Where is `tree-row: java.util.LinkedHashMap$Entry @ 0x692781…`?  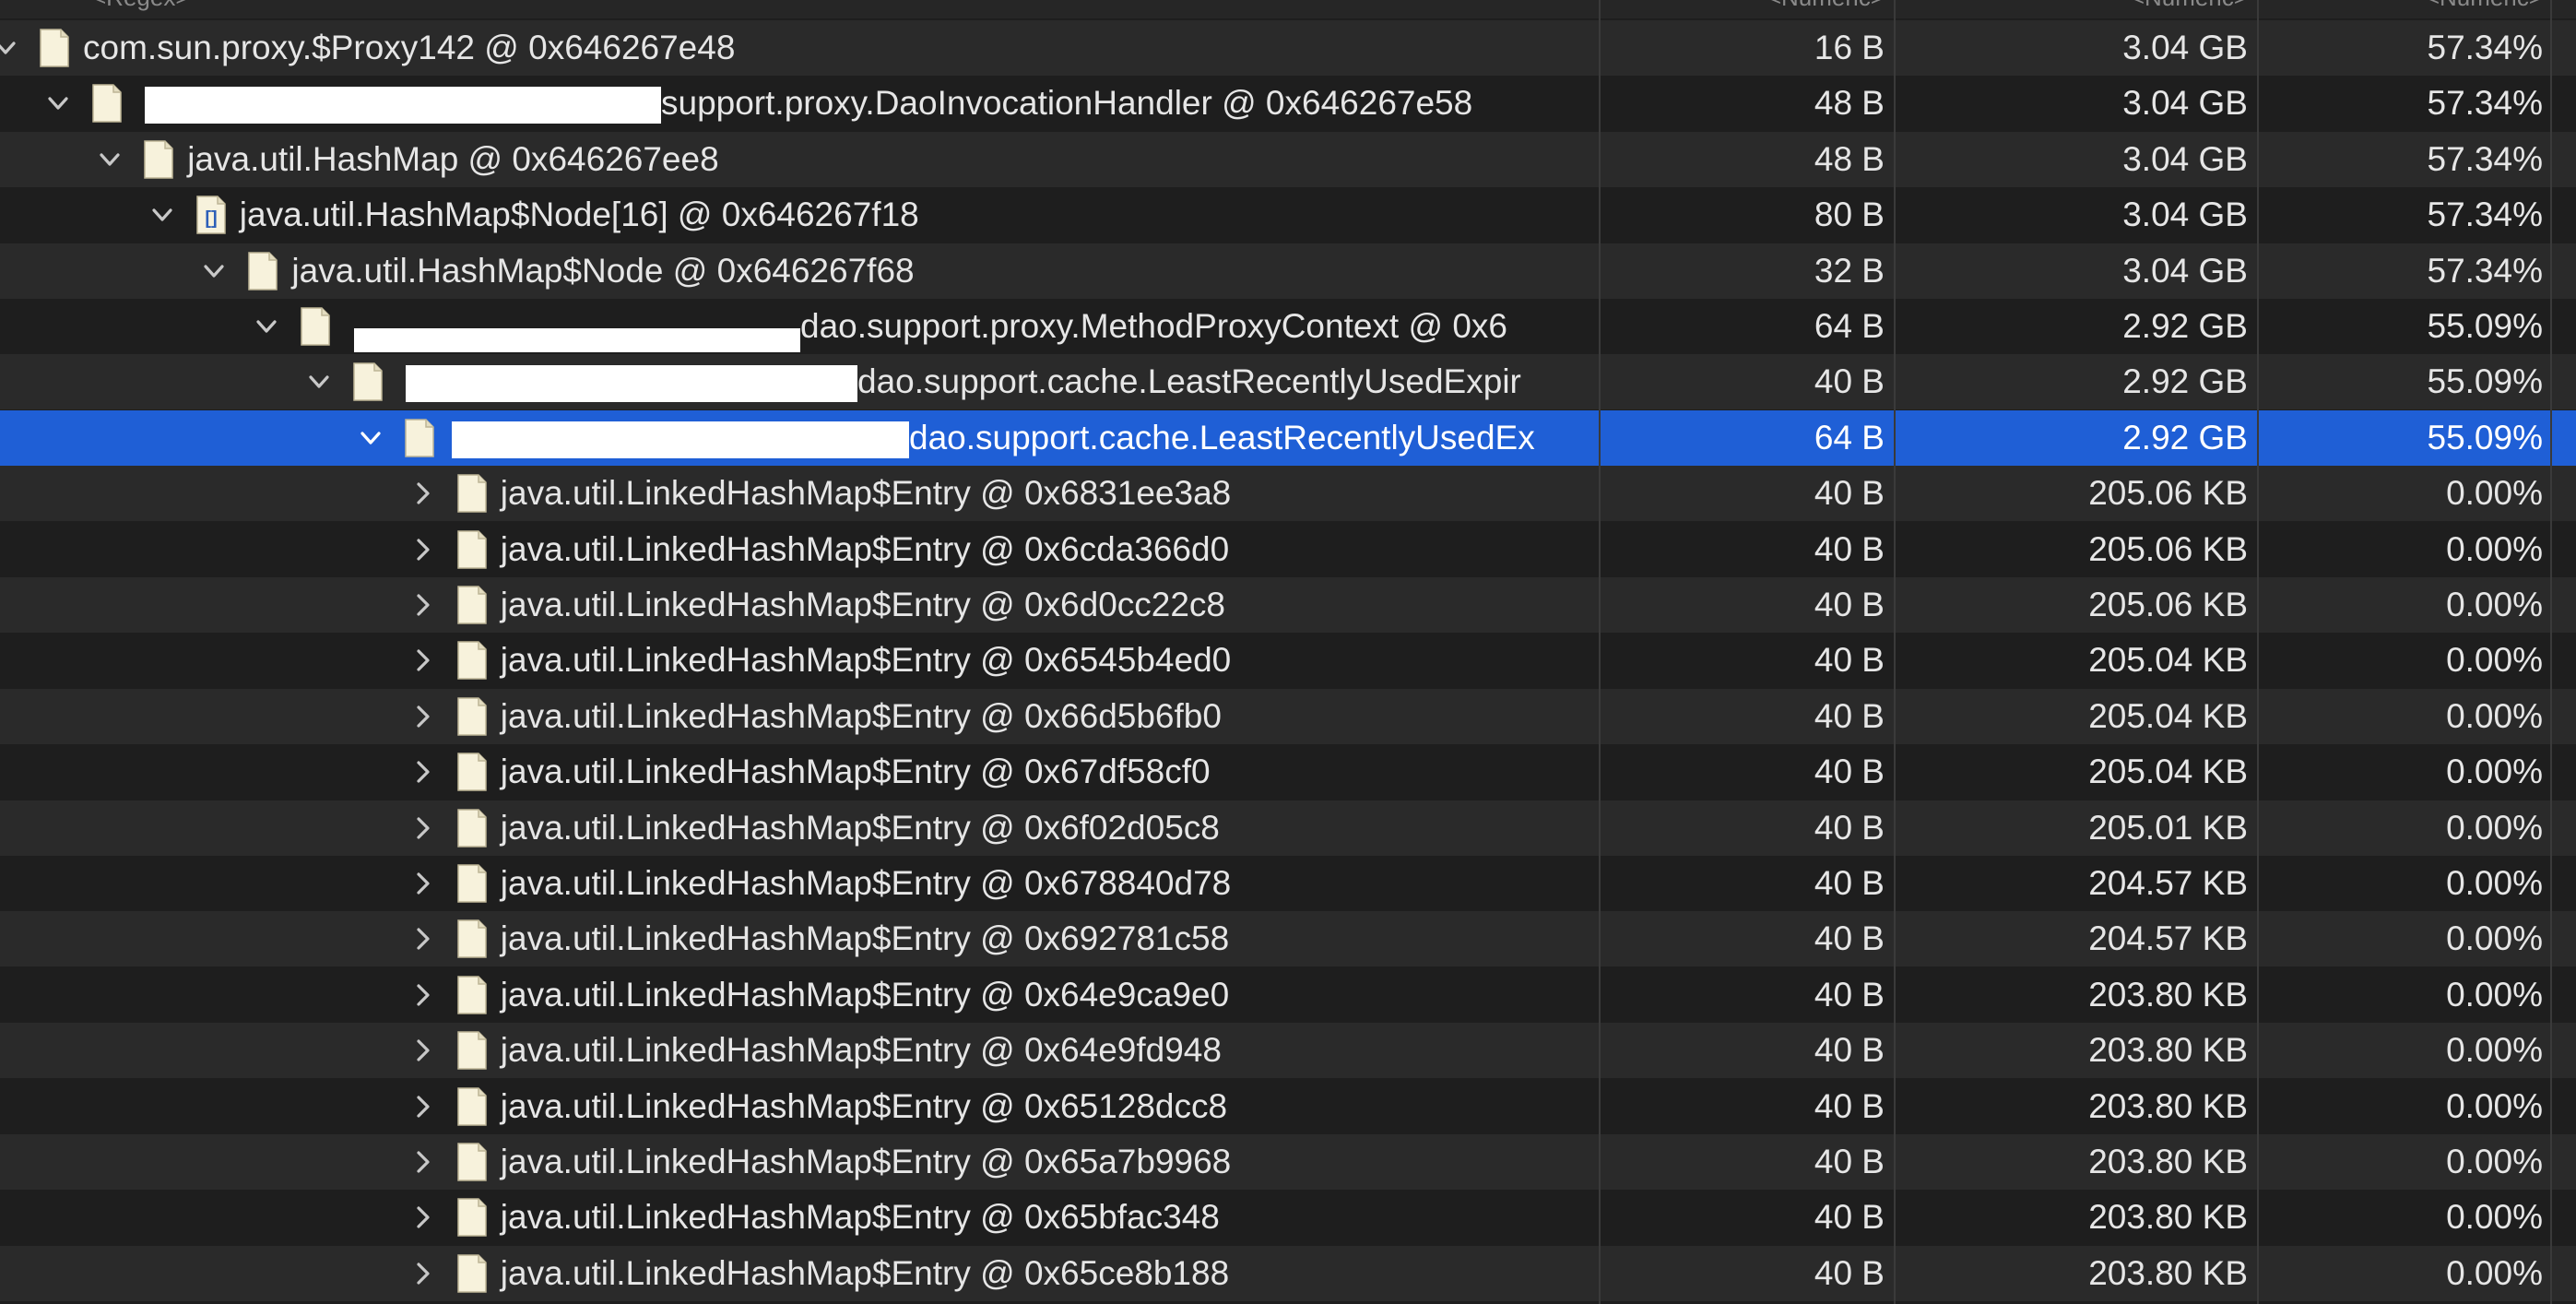
tree-row: java.util.LinkedHashMap$Entry @ 0x692781… is located at coordinates (1288, 939).